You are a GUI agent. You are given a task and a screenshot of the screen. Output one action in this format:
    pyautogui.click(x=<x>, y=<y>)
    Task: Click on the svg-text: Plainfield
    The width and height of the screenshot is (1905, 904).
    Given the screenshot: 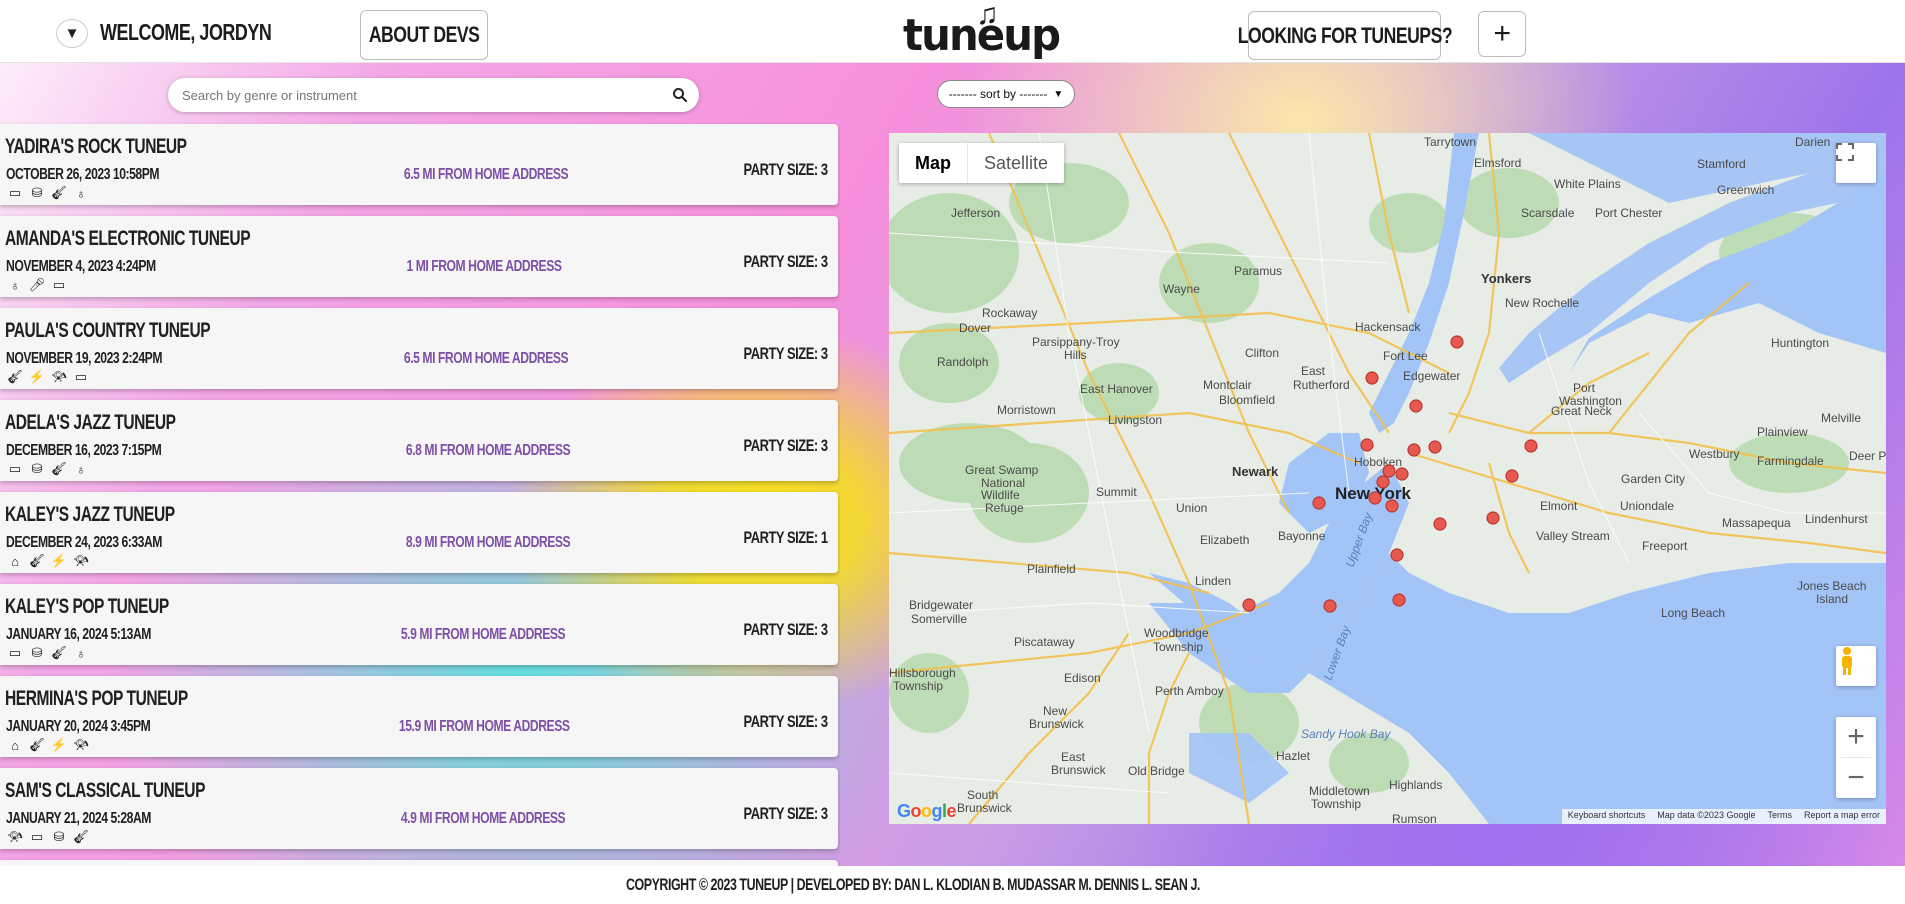 What is the action you would take?
    pyautogui.click(x=1051, y=569)
    